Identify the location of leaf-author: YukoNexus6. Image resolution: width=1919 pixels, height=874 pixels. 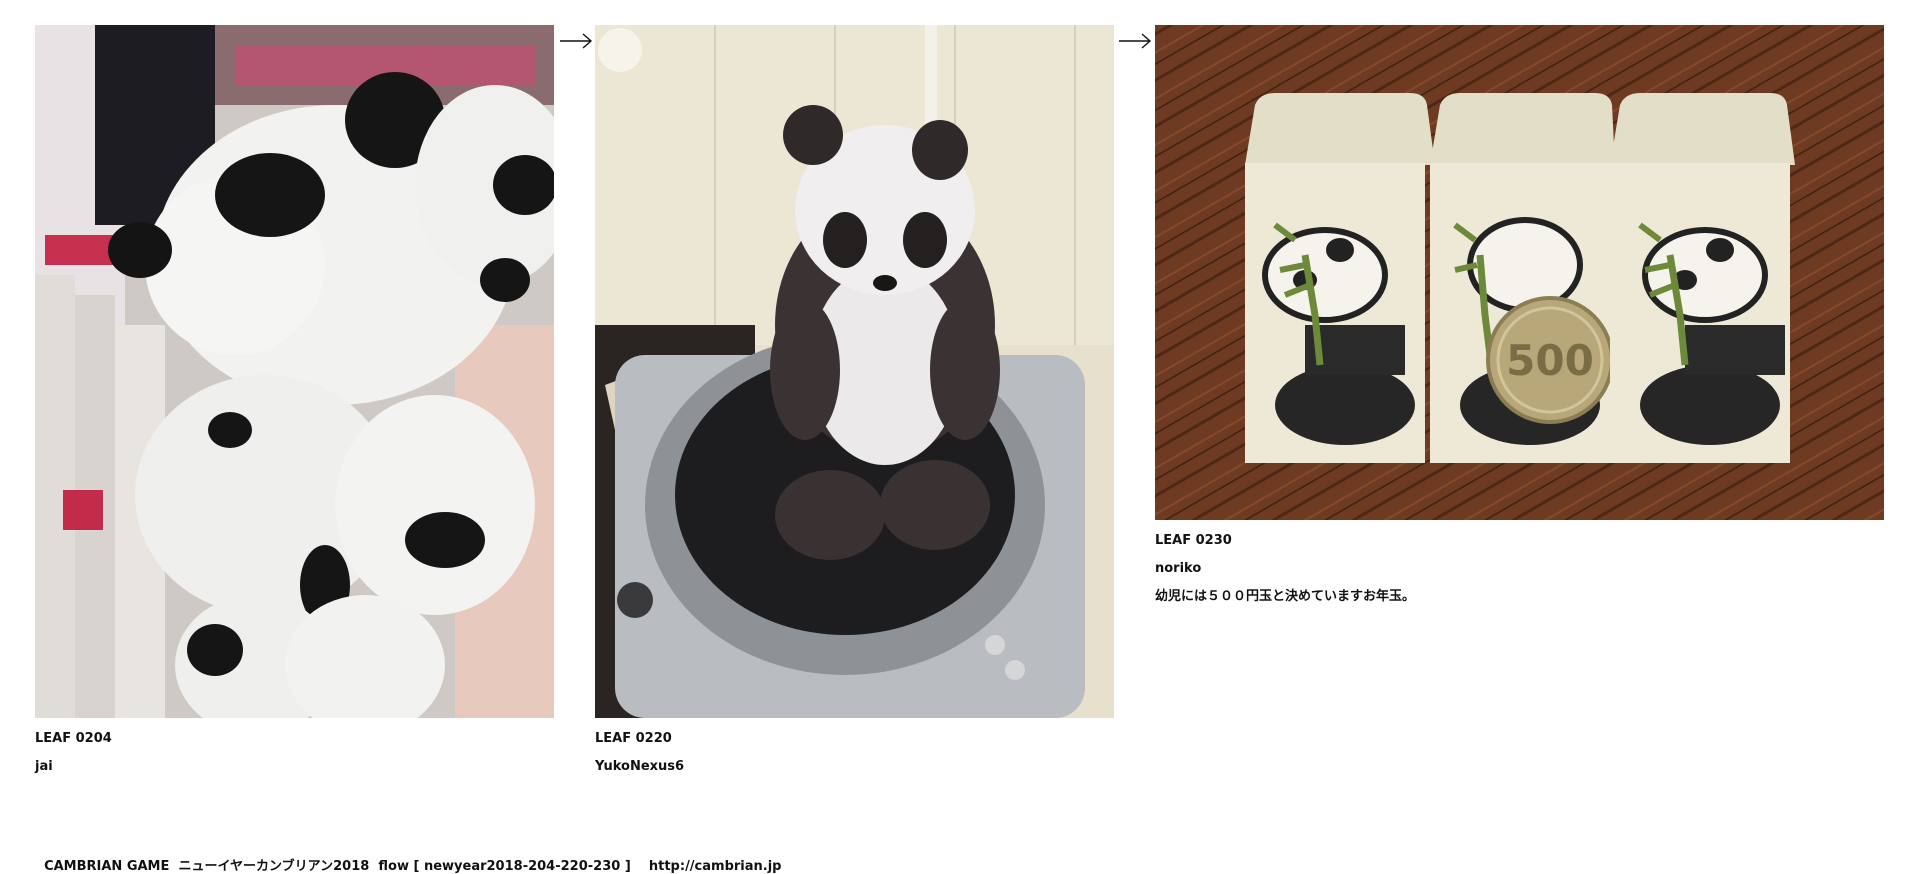
(854, 767).